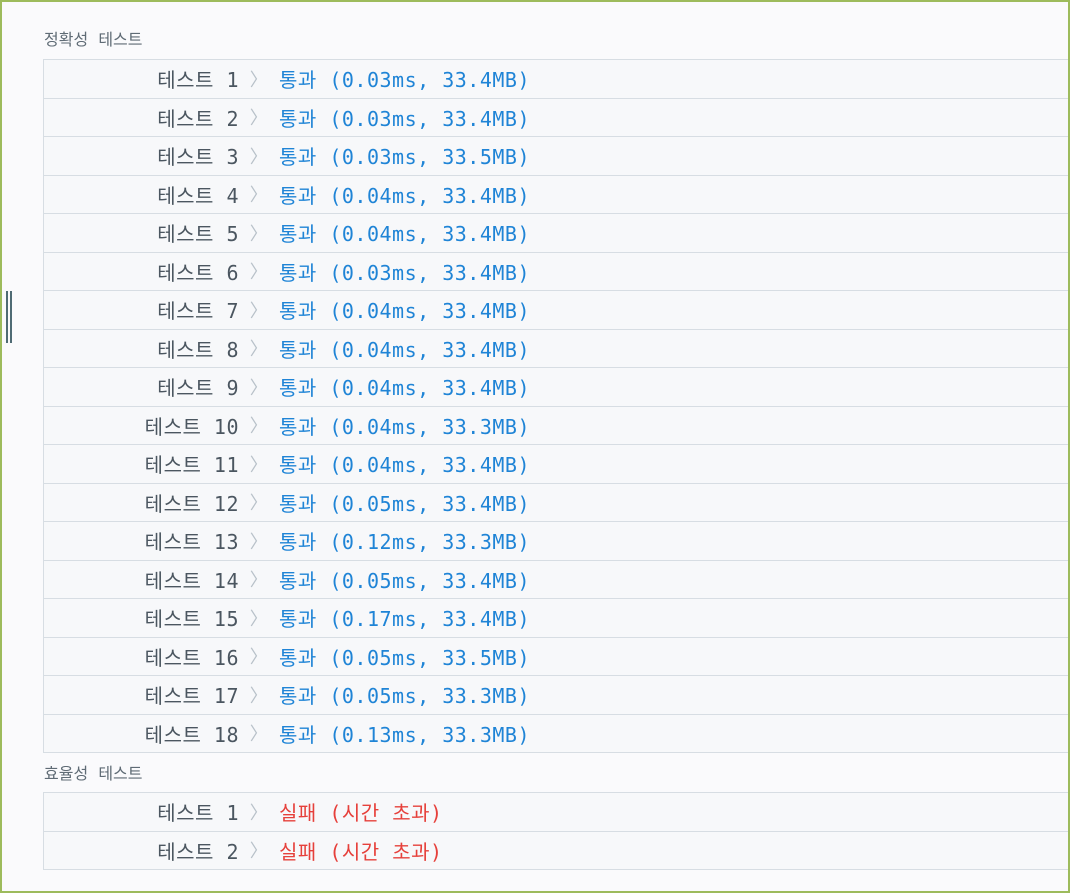  What do you see at coordinates (556, 349) in the screenshot?
I see `result-row: 테스트 8 〉 통과 (0.04ms, 33.4MB)` at bounding box center [556, 349].